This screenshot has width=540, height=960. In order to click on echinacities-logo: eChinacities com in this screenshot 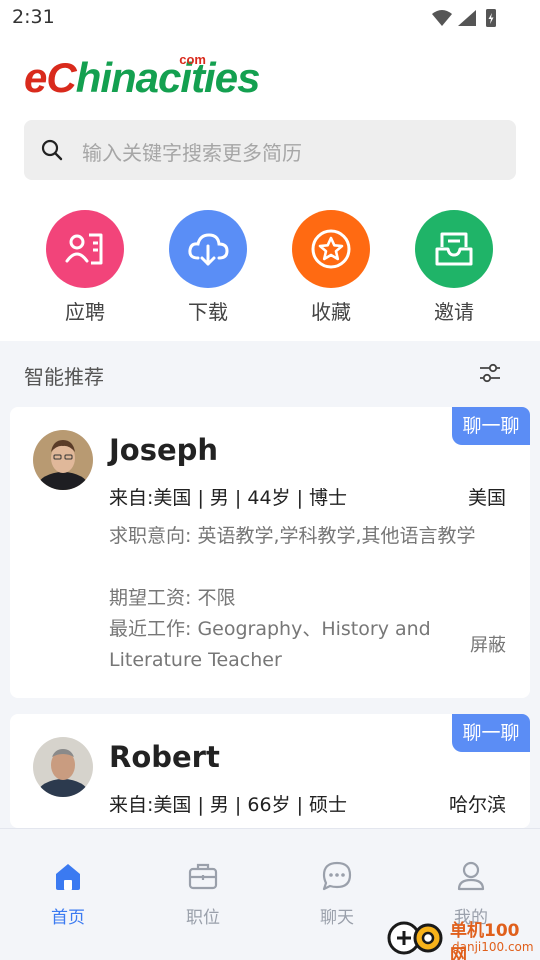, I will do `click(142, 77)`.